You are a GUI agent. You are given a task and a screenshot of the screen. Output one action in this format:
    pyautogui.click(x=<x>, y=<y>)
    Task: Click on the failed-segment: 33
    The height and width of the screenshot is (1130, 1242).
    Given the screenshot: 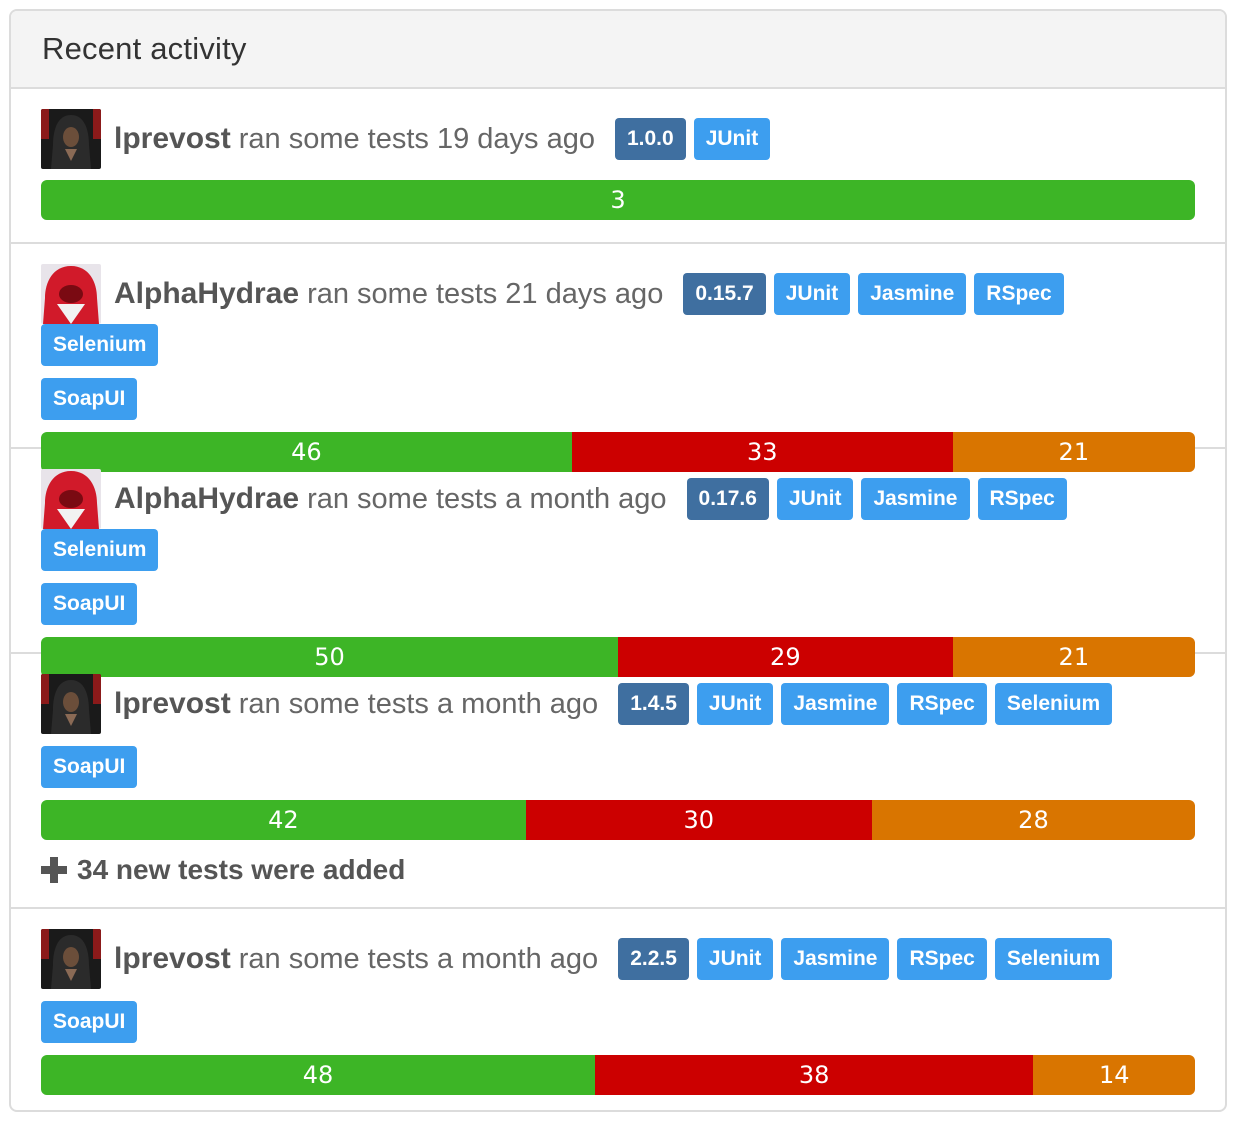 What is the action you would take?
    pyautogui.click(x=762, y=452)
    